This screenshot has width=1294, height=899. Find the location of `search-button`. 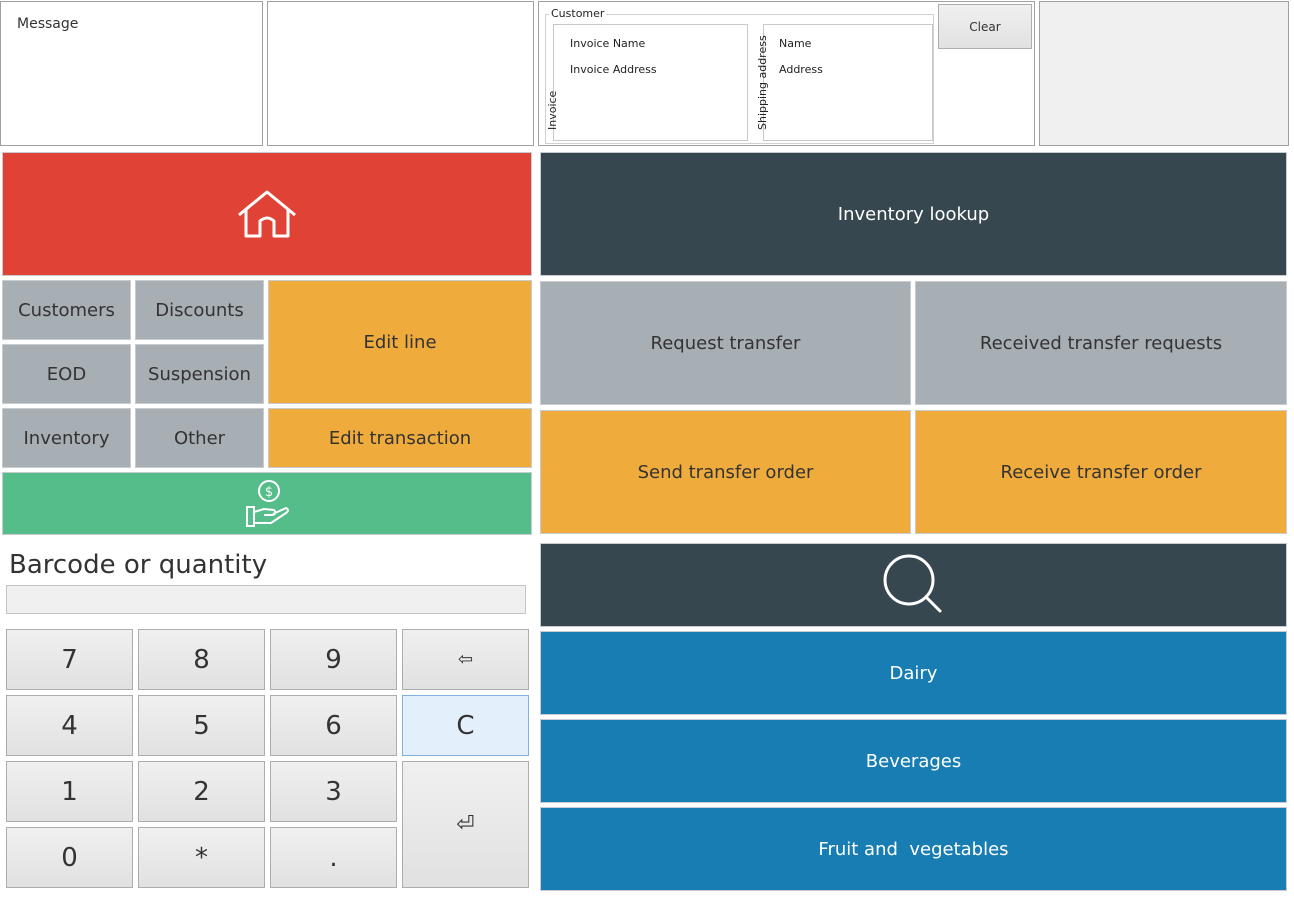

search-button is located at coordinates (913, 585).